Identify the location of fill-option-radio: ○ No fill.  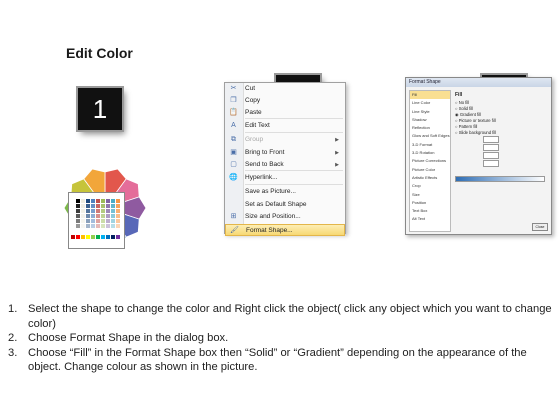
(462, 102).